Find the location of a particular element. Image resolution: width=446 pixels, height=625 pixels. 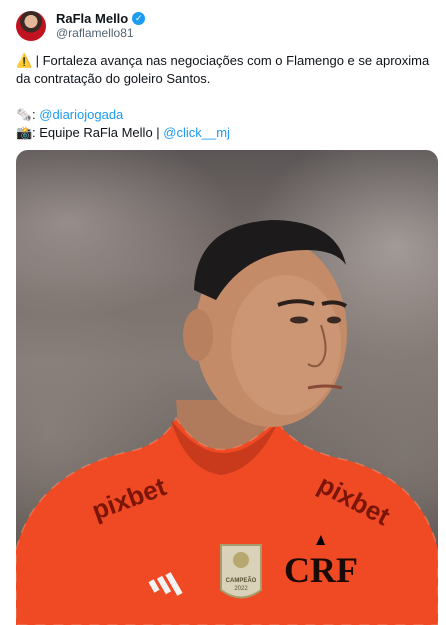

verified-check-icon: ✓ is located at coordinates (139, 18).